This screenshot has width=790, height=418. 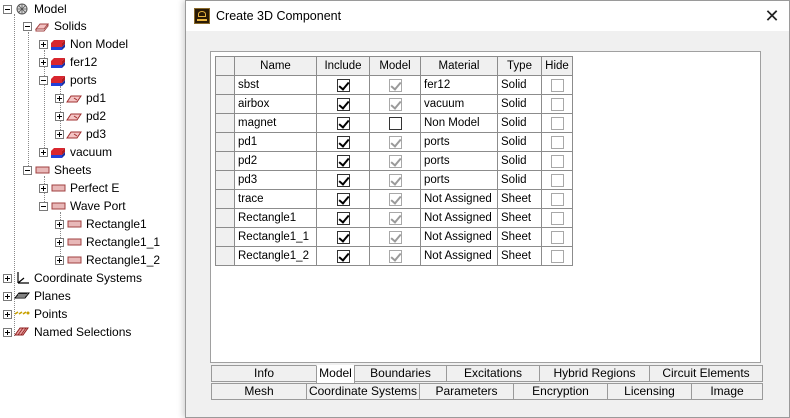 I want to click on tab-licensing: Licensing, so click(x=649, y=391).